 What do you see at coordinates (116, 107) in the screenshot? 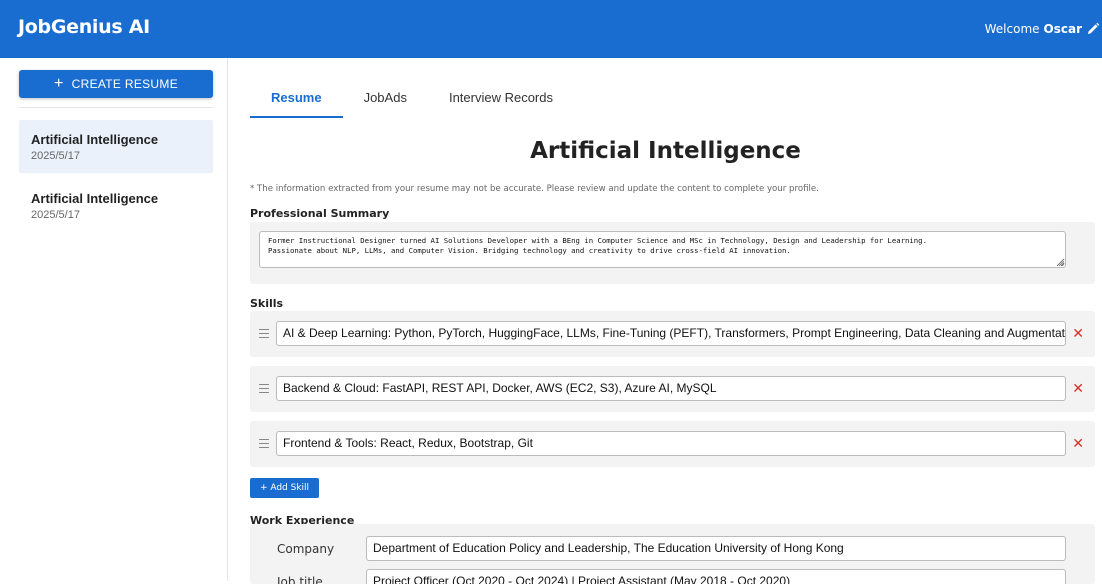
I see `sidebar-divider` at bounding box center [116, 107].